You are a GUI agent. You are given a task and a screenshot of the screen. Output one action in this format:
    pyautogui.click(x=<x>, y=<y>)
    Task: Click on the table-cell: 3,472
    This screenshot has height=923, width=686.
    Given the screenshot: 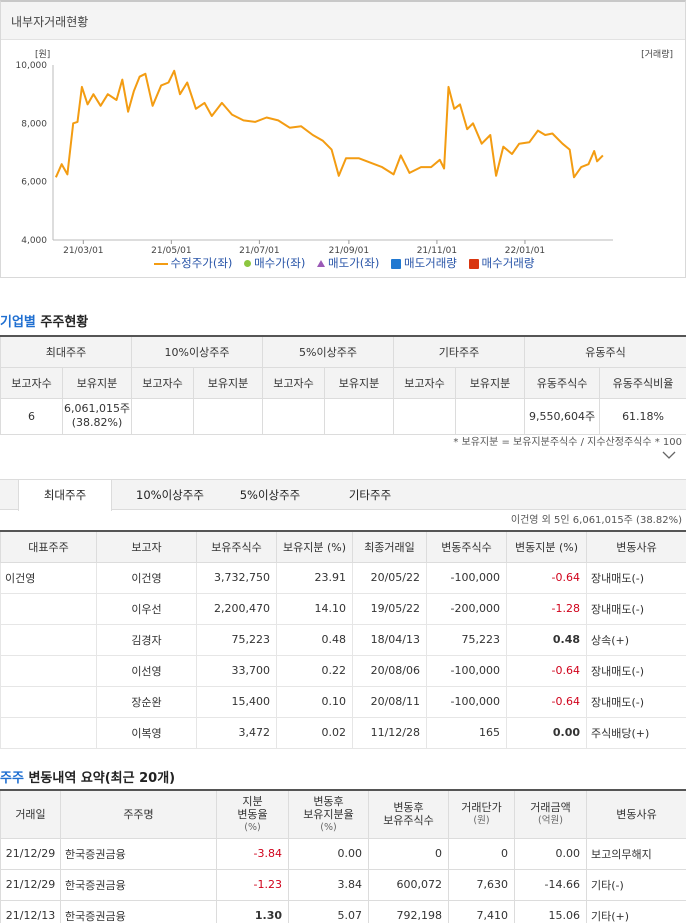 What is the action you would take?
    pyautogui.click(x=236, y=732)
    